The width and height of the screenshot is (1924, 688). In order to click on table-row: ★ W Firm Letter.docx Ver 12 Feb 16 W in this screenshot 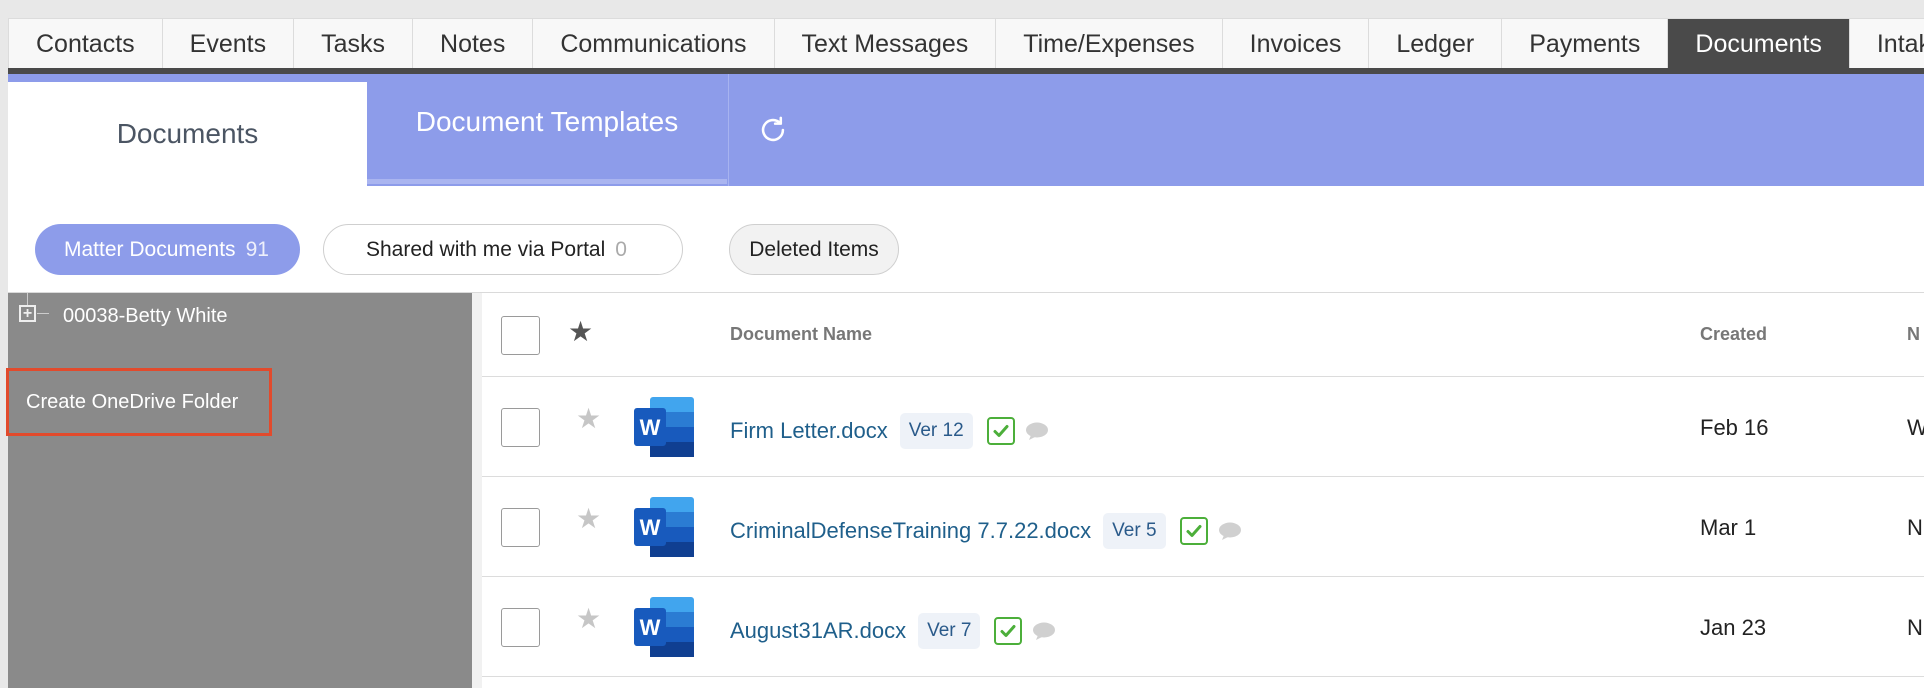, I will do `click(1203, 427)`.